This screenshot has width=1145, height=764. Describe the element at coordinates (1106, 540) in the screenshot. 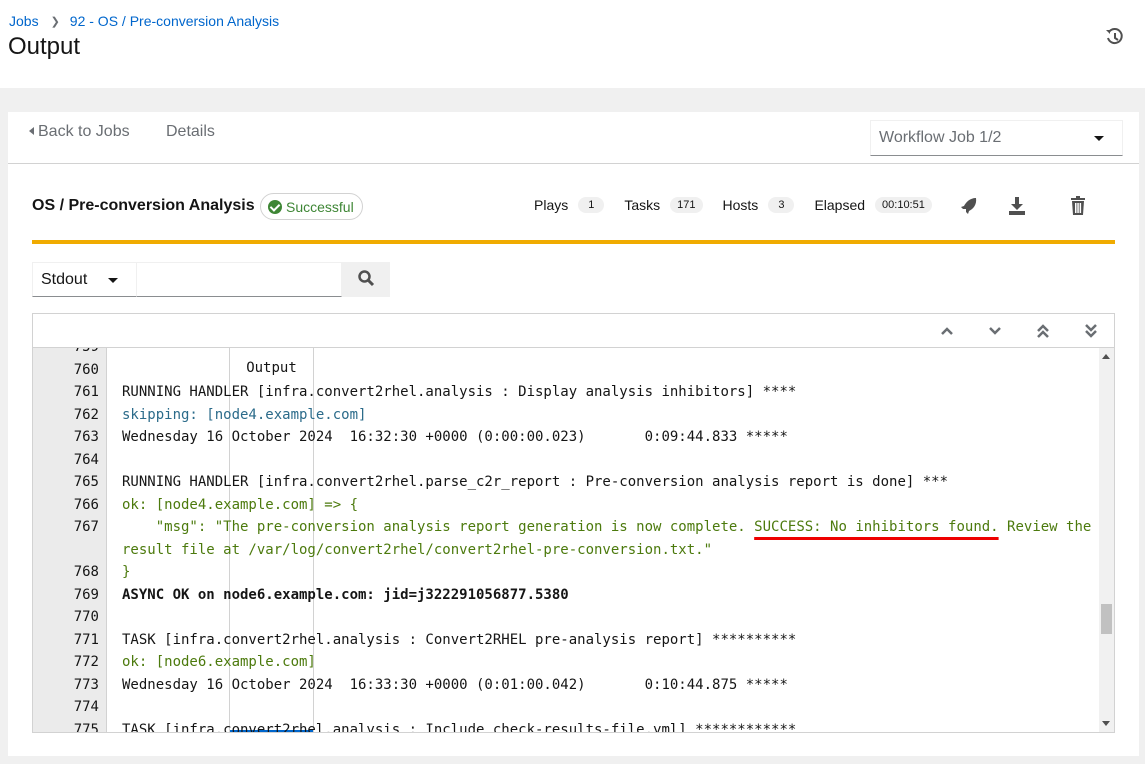

I see `output-scrollbar` at that location.